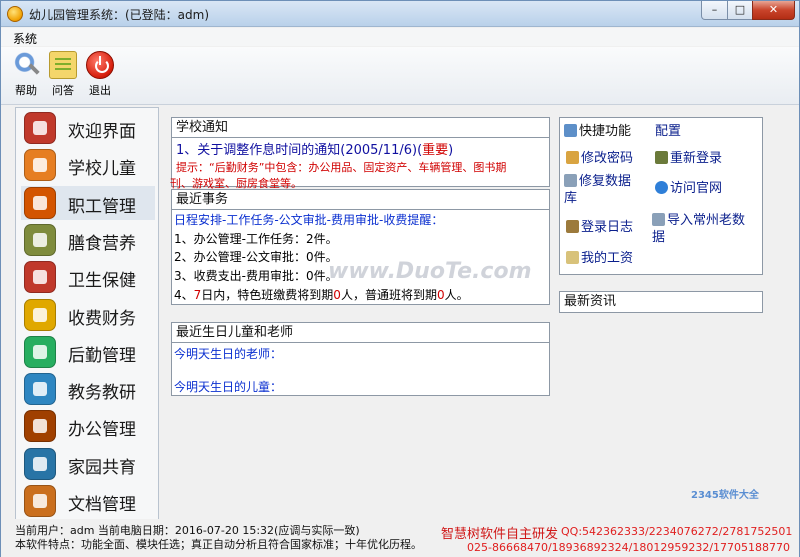 The height and width of the screenshot is (557, 800). Describe the element at coordinates (321, 295) in the screenshot. I see `recent-line-4: 4、7日内，特色班缴费将到期0人，普通班将到期0人。` at that location.